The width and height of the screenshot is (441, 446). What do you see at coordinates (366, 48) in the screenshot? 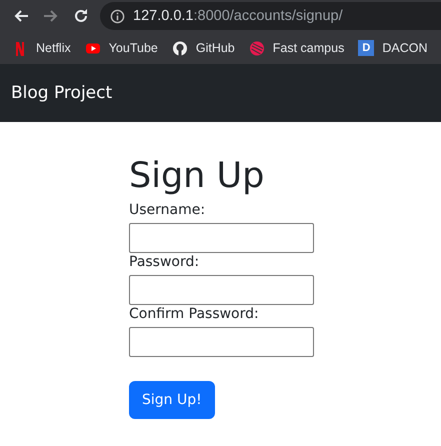
I see `letter-logo-icon: D` at bounding box center [366, 48].